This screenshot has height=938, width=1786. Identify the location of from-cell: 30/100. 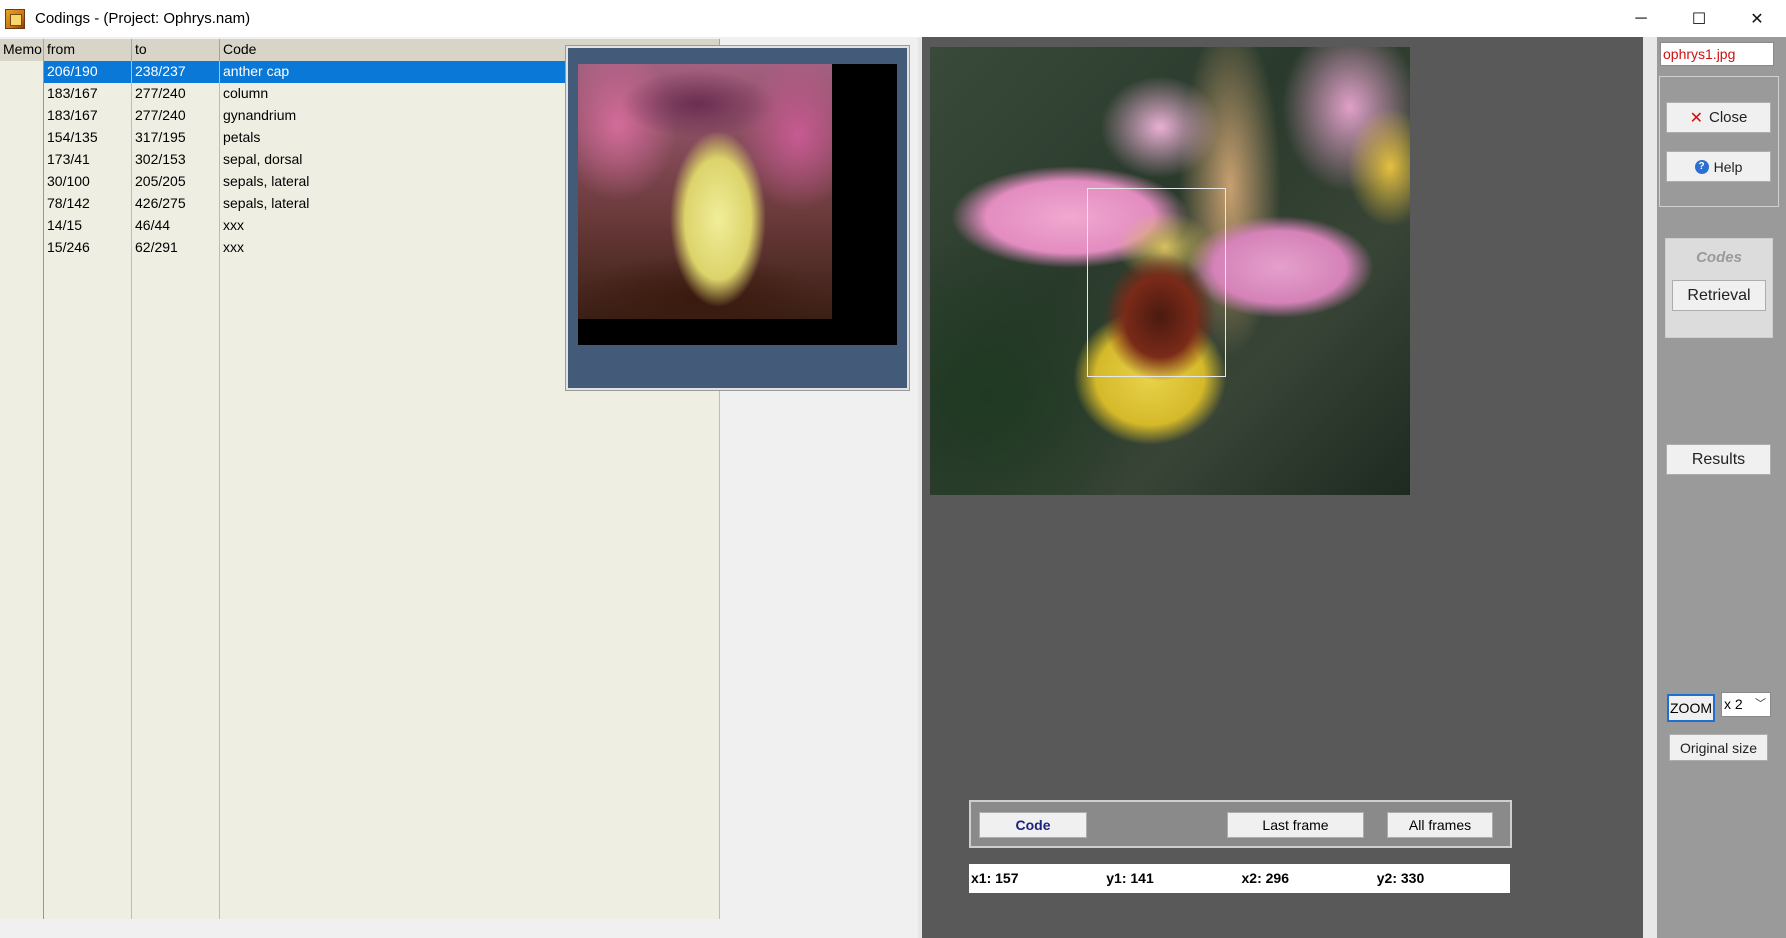
(88, 182).